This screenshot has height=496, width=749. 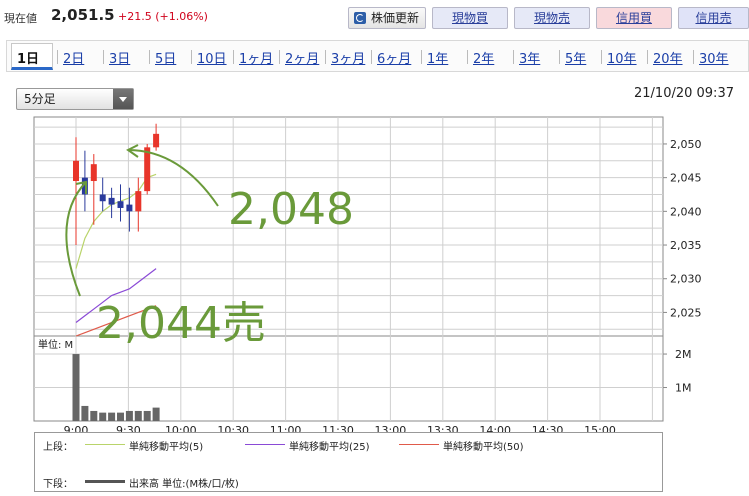 What do you see at coordinates (73, 57) in the screenshot?
I see `tab-1: 2日` at bounding box center [73, 57].